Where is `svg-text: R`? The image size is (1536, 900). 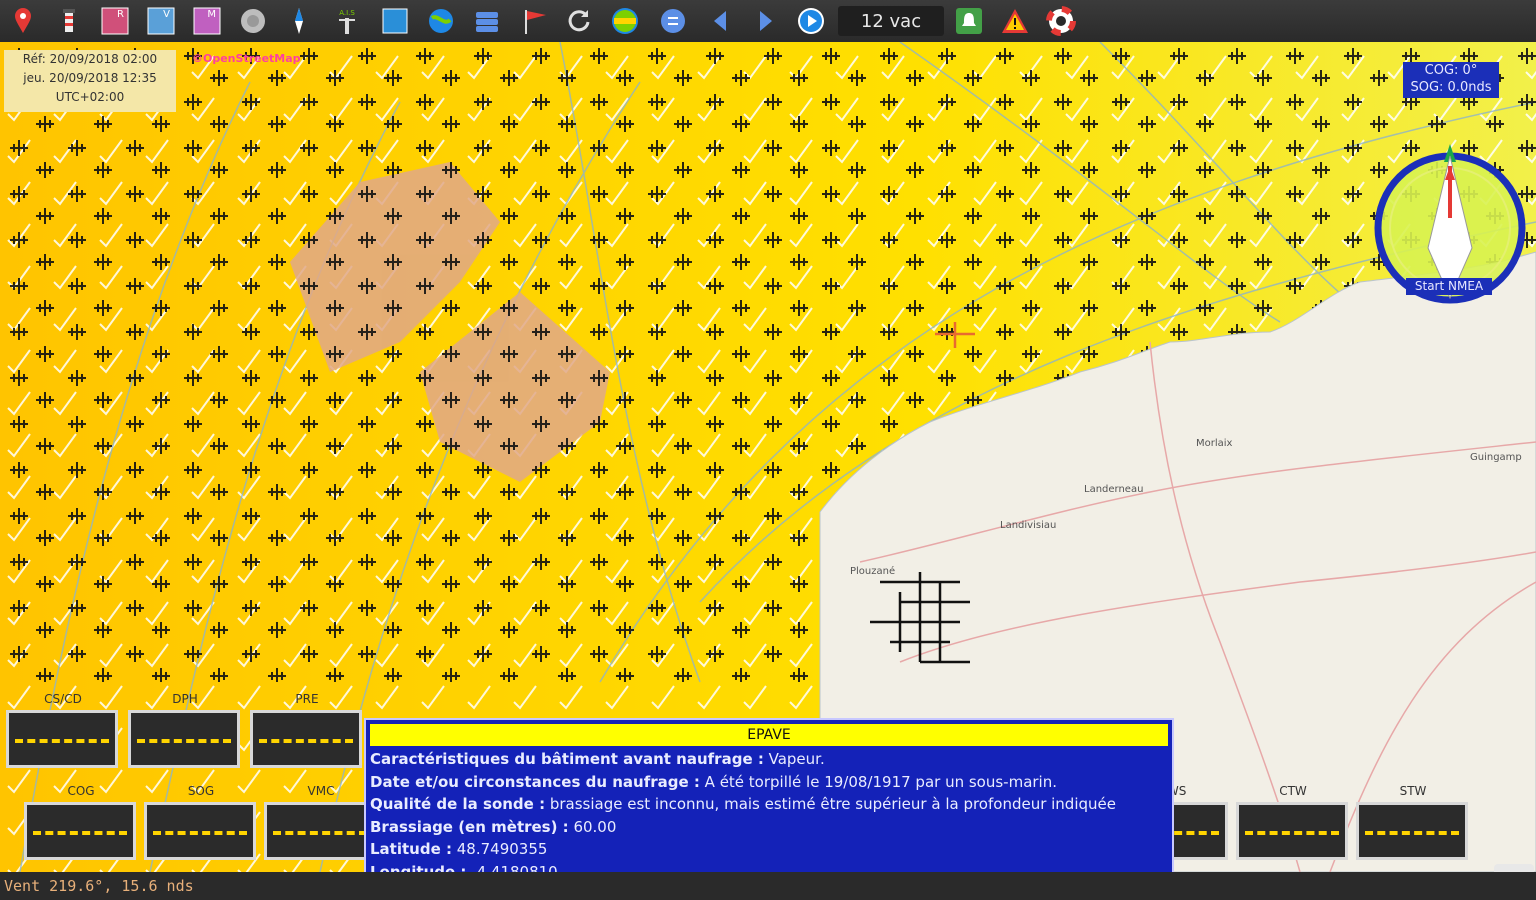
svg-text: R is located at coordinates (120, 14).